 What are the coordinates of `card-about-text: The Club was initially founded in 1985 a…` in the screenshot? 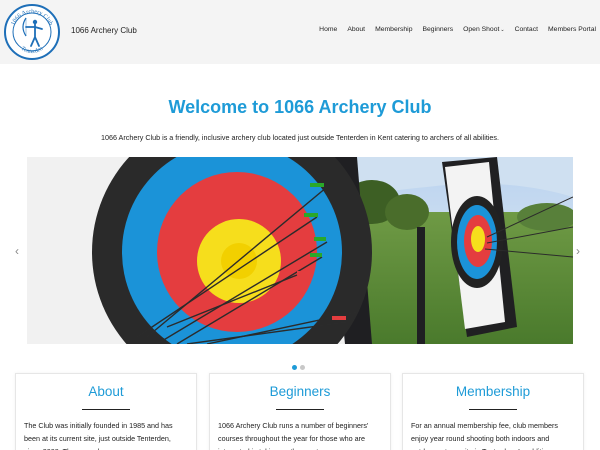 It's located at (98, 435).